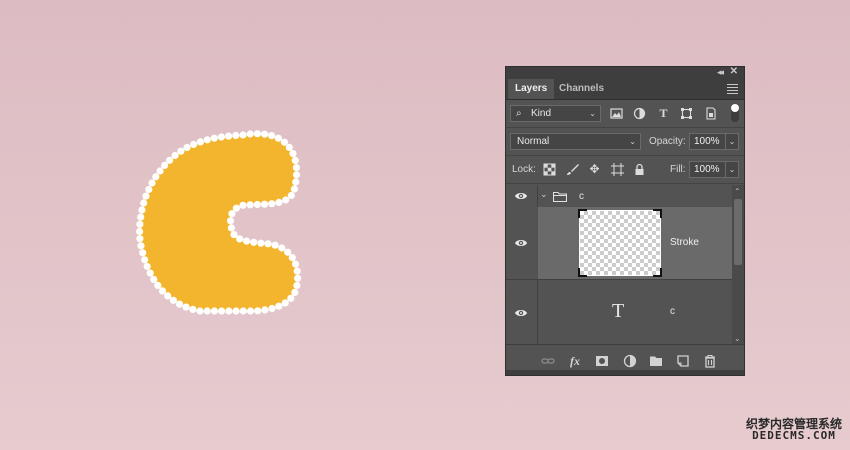 The height and width of the screenshot is (450, 850). What do you see at coordinates (684, 242) in the screenshot?
I see `layer-name: Stroke` at bounding box center [684, 242].